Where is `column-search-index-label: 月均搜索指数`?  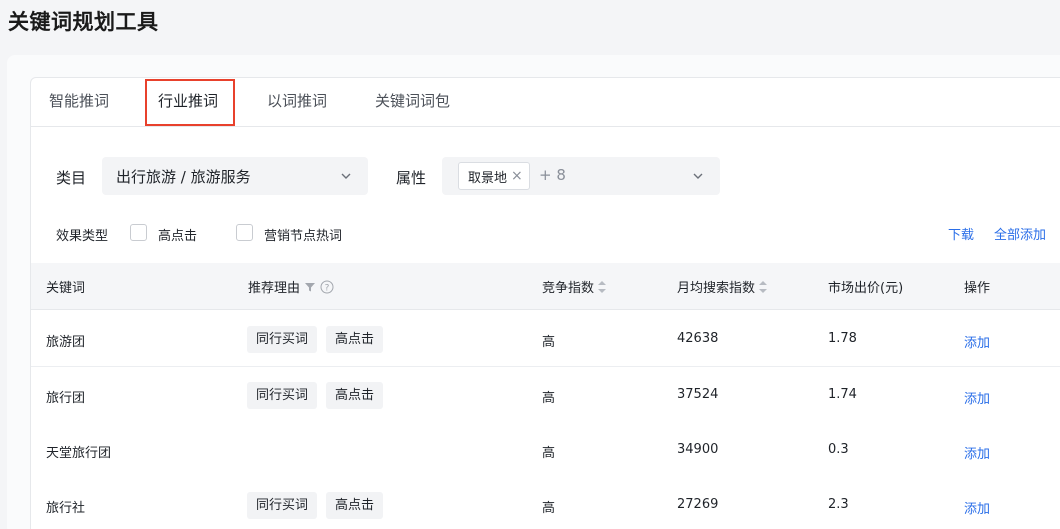
column-search-index-label: 月均搜索指数 is located at coordinates (716, 288).